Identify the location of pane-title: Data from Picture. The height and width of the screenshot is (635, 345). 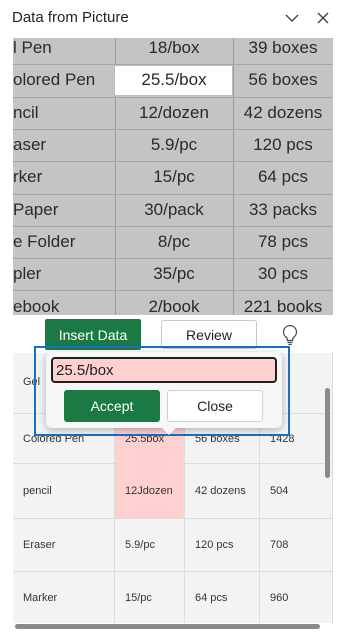
(70, 17).